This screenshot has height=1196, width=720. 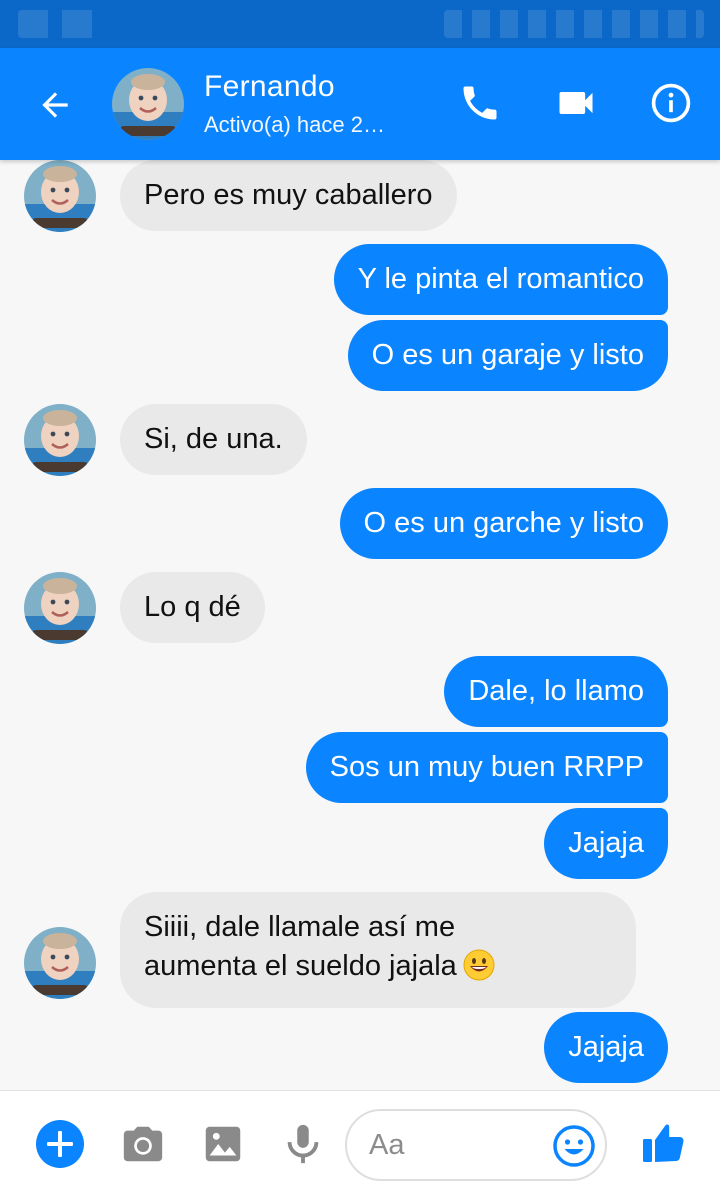 I want to click on message-text-line: aumenta el sueldo jajala, so click(x=378, y=969).